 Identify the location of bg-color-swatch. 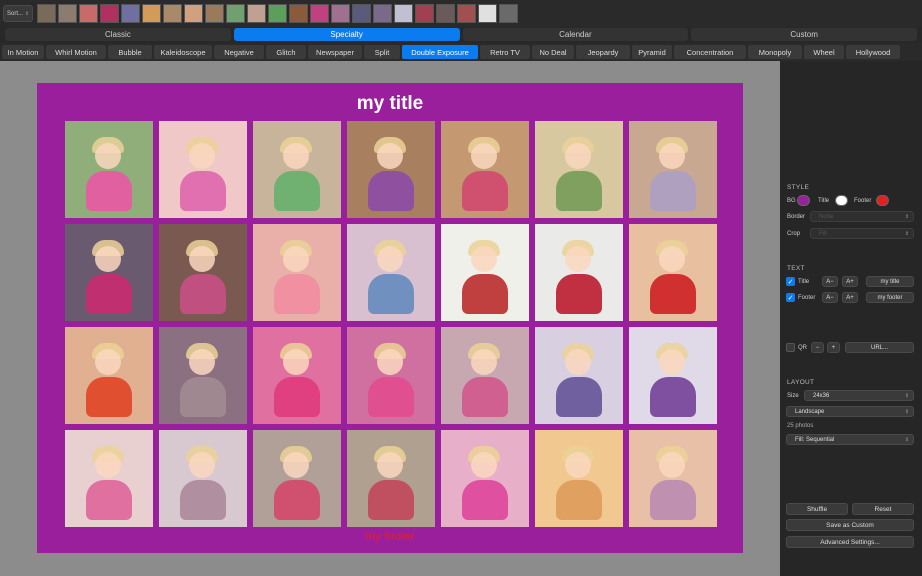
(803, 200).